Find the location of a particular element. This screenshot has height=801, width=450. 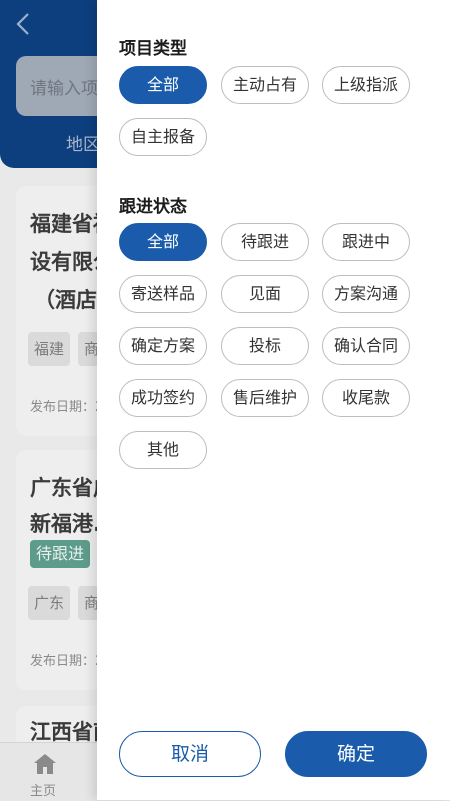

follow-status-option: 投标 is located at coordinates (265, 346).